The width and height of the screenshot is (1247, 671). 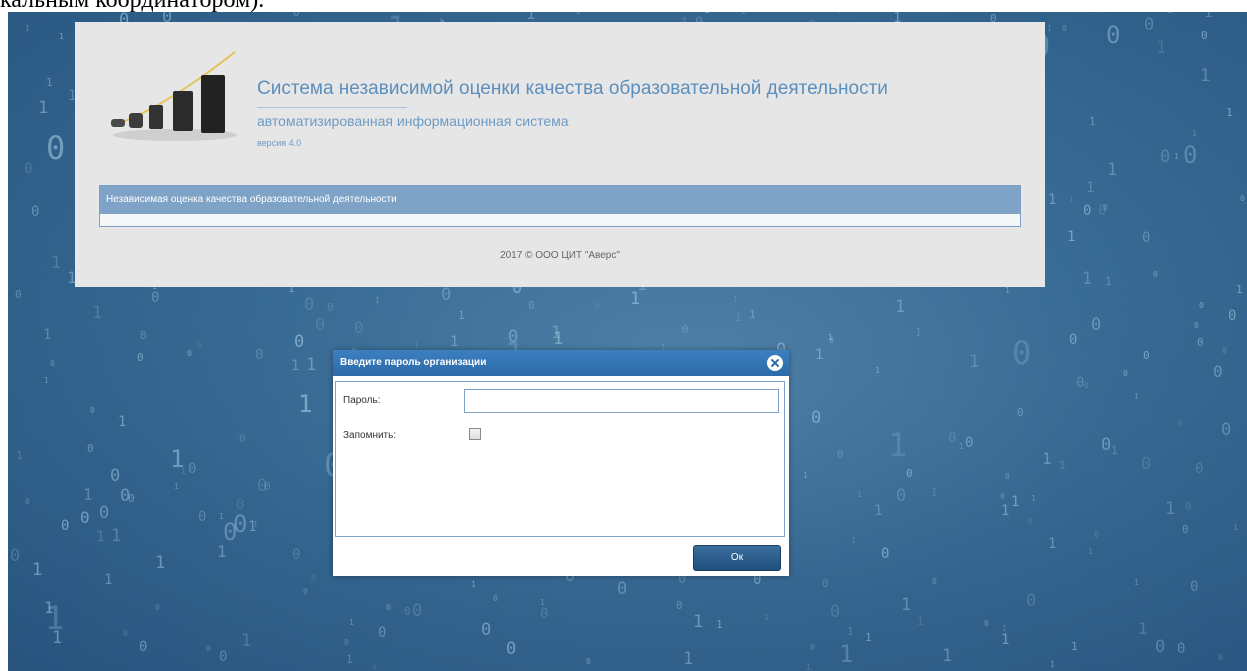 What do you see at coordinates (561, 363) in the screenshot?
I see `dialog-titlebar: Введите пароль организации` at bounding box center [561, 363].